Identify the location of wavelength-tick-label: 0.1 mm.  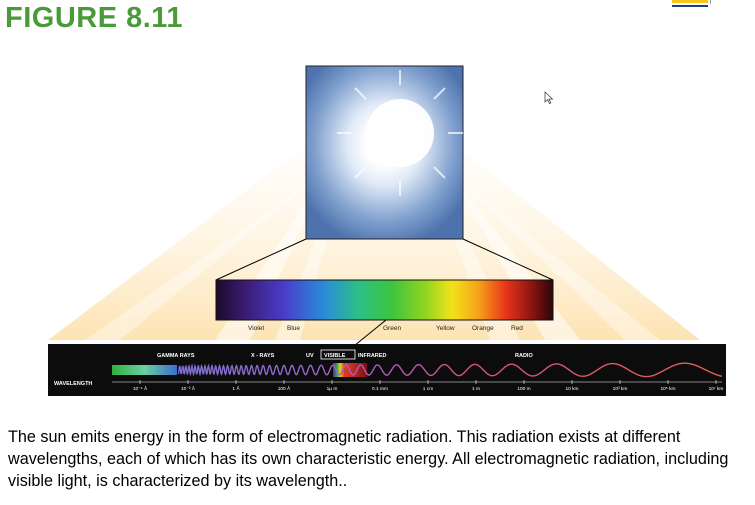
(380, 389).